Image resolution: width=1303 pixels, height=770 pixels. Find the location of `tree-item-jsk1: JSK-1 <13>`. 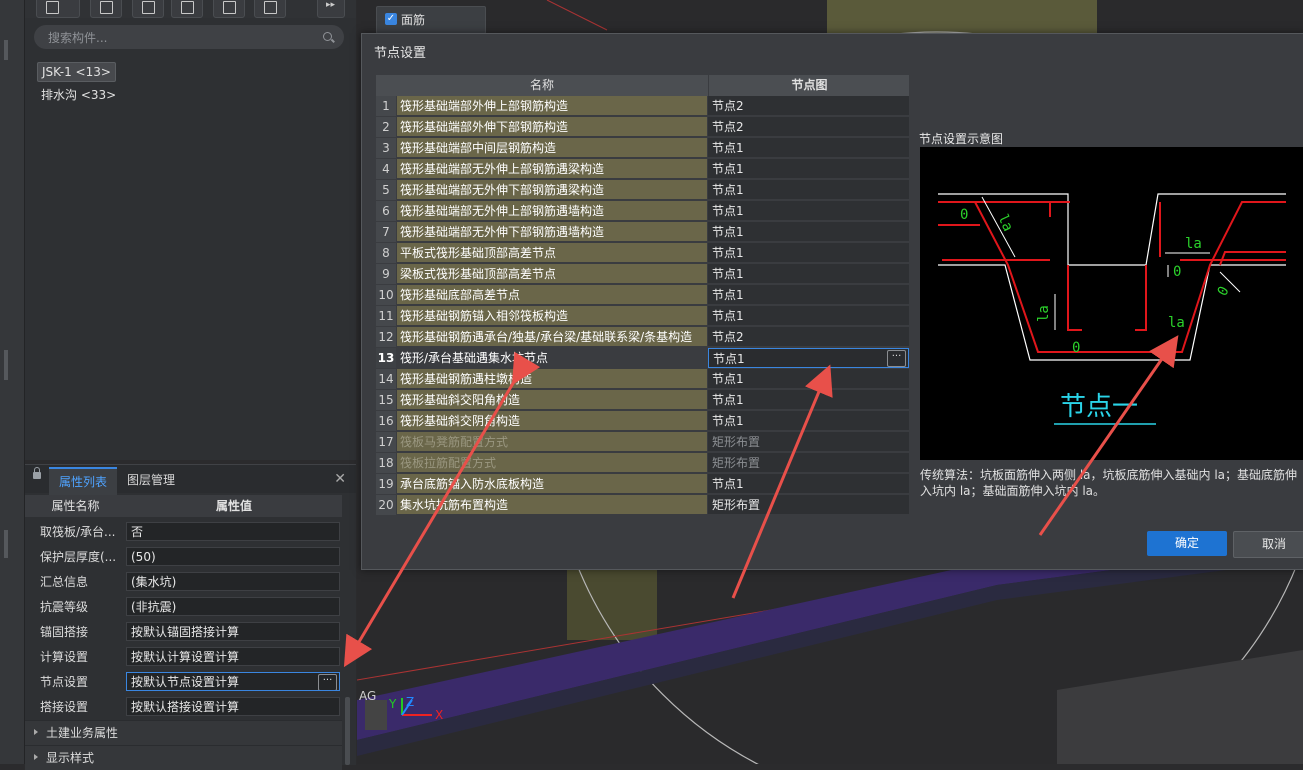

tree-item-jsk1: JSK-1 <13> is located at coordinates (76, 72).